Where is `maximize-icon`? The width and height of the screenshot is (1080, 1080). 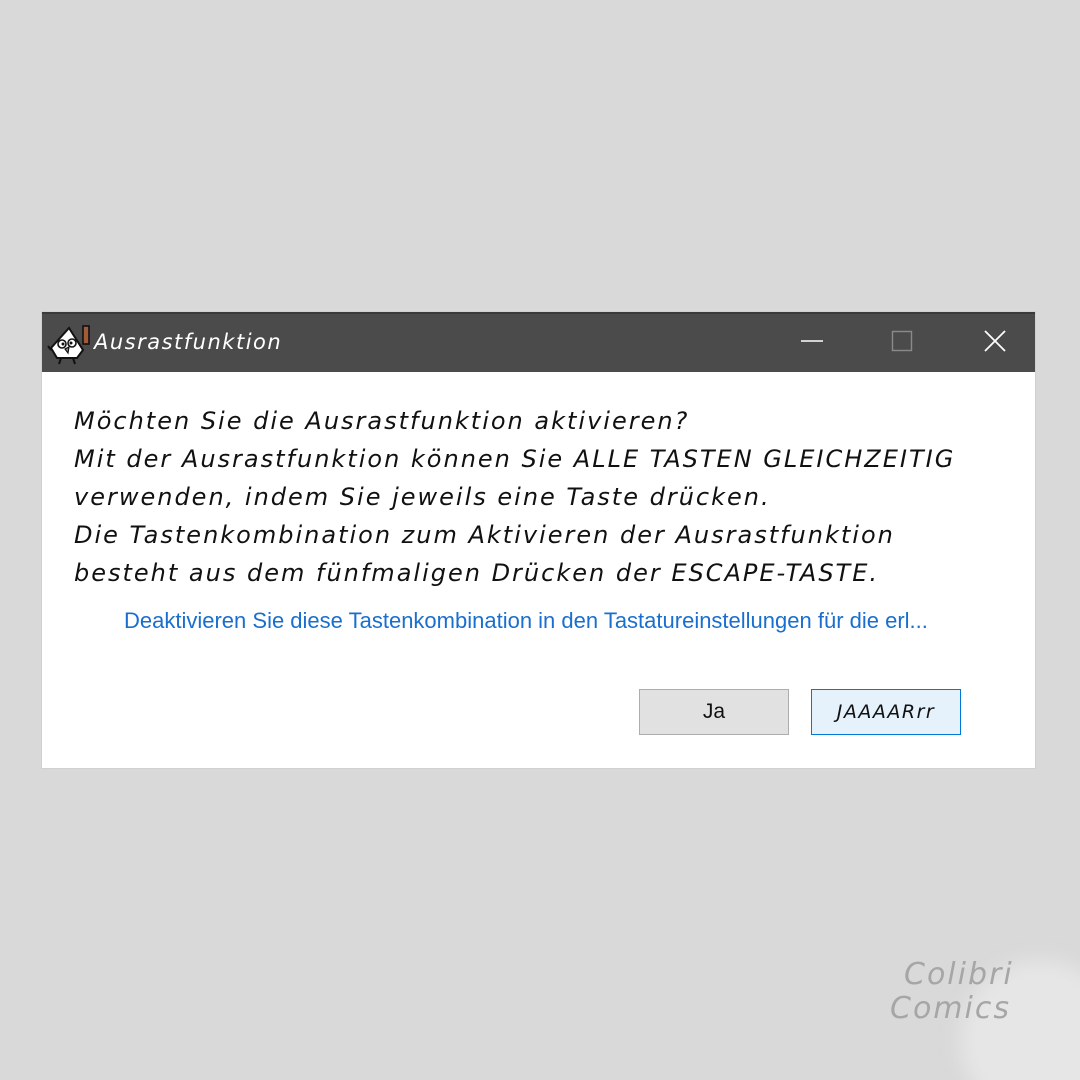 maximize-icon is located at coordinates (902, 343).